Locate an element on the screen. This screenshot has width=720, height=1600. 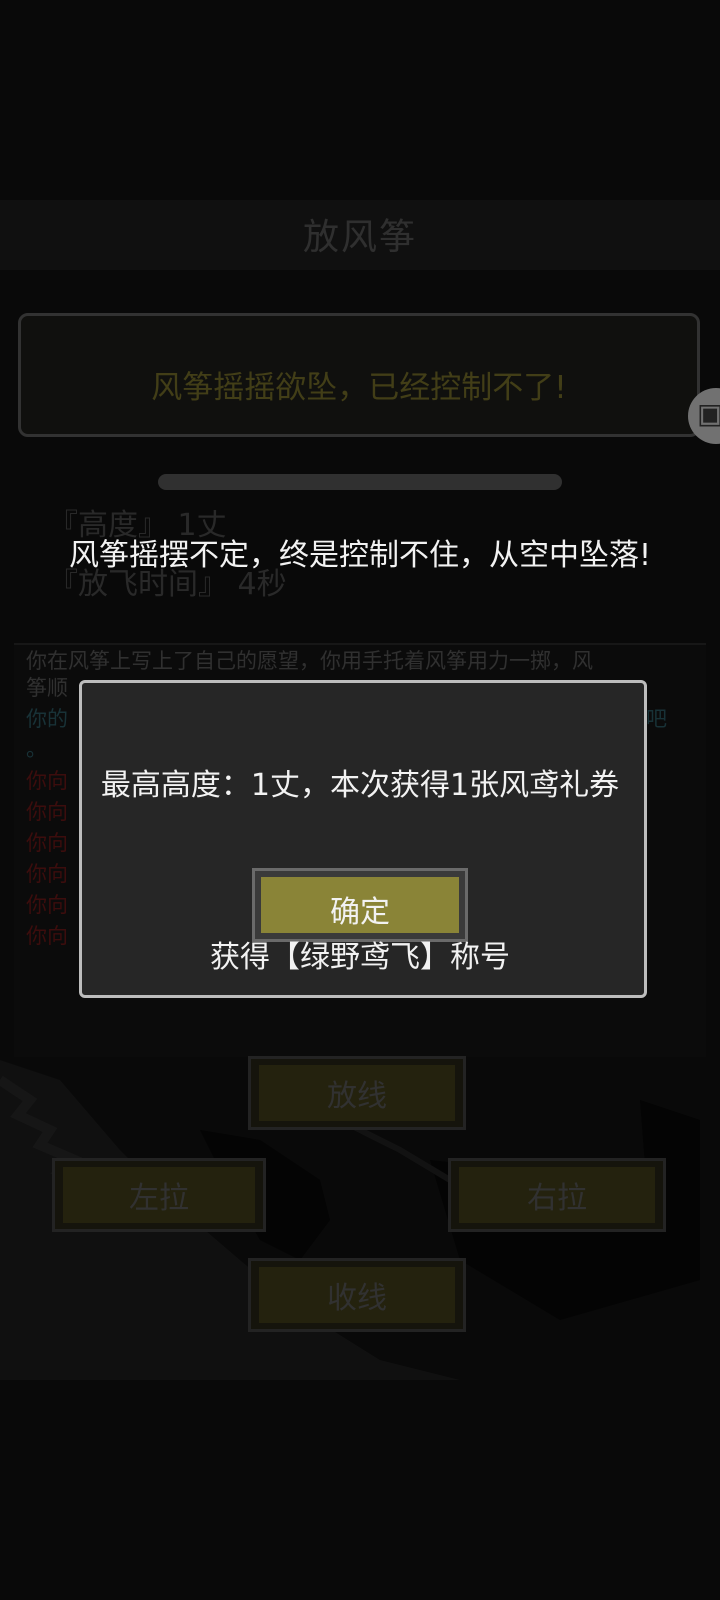
toast-message: 风筝摇摆不定，终是控制不住，从空中坠落! is located at coordinates (360, 555).